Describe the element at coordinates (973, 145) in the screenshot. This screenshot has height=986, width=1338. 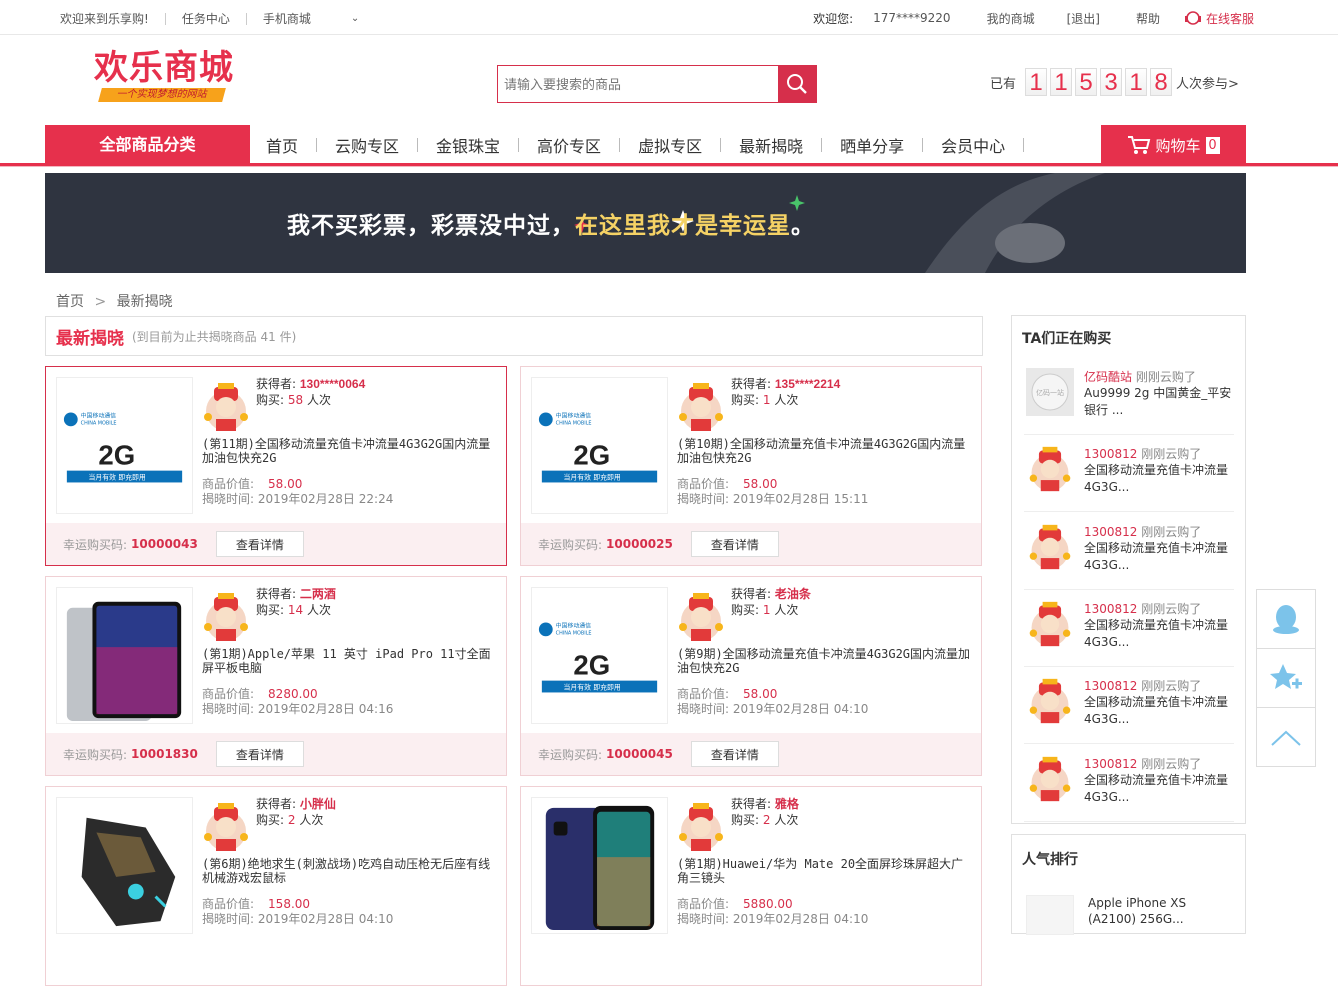
I see `menu-item-member: 会员中心` at that location.